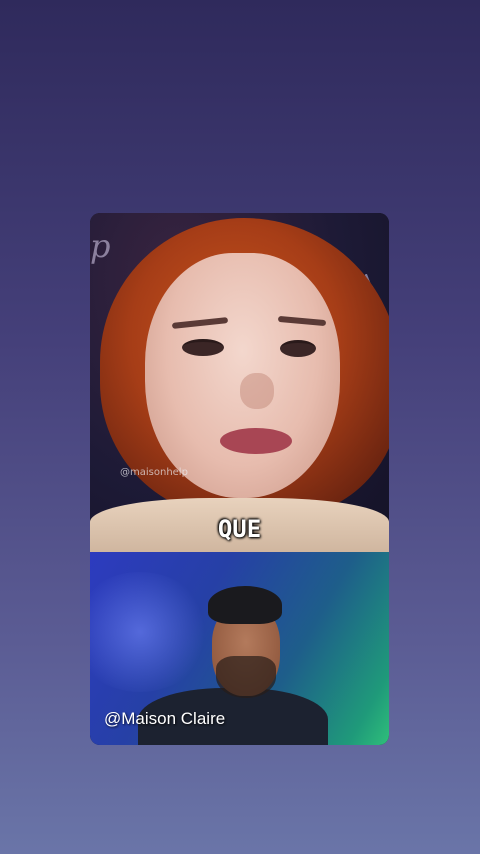  I want to click on backdrop-logo-text: p, so click(100, 246).